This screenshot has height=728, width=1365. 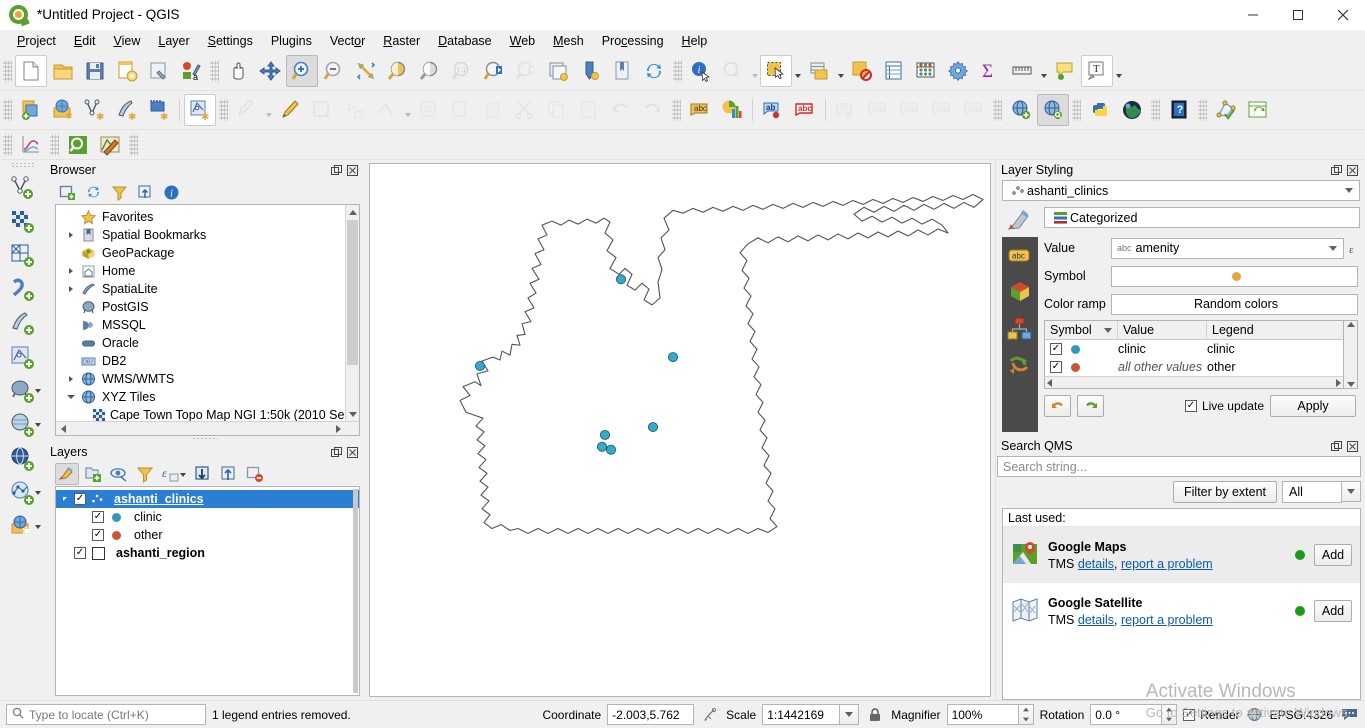 What do you see at coordinates (990, 71) in the screenshot?
I see `sum-button: Σ` at bounding box center [990, 71].